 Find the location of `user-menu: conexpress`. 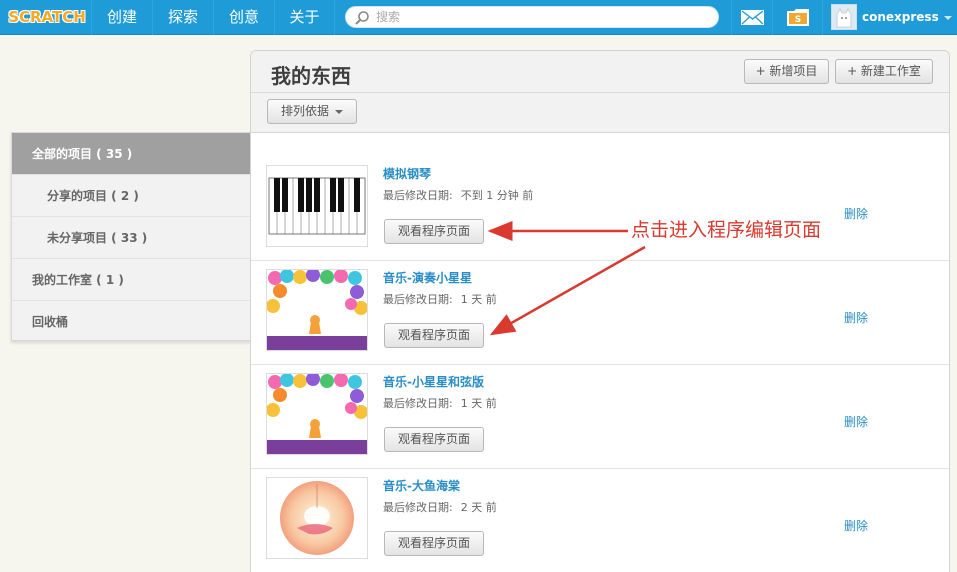

user-menu: conexpress is located at coordinates (889, 17).